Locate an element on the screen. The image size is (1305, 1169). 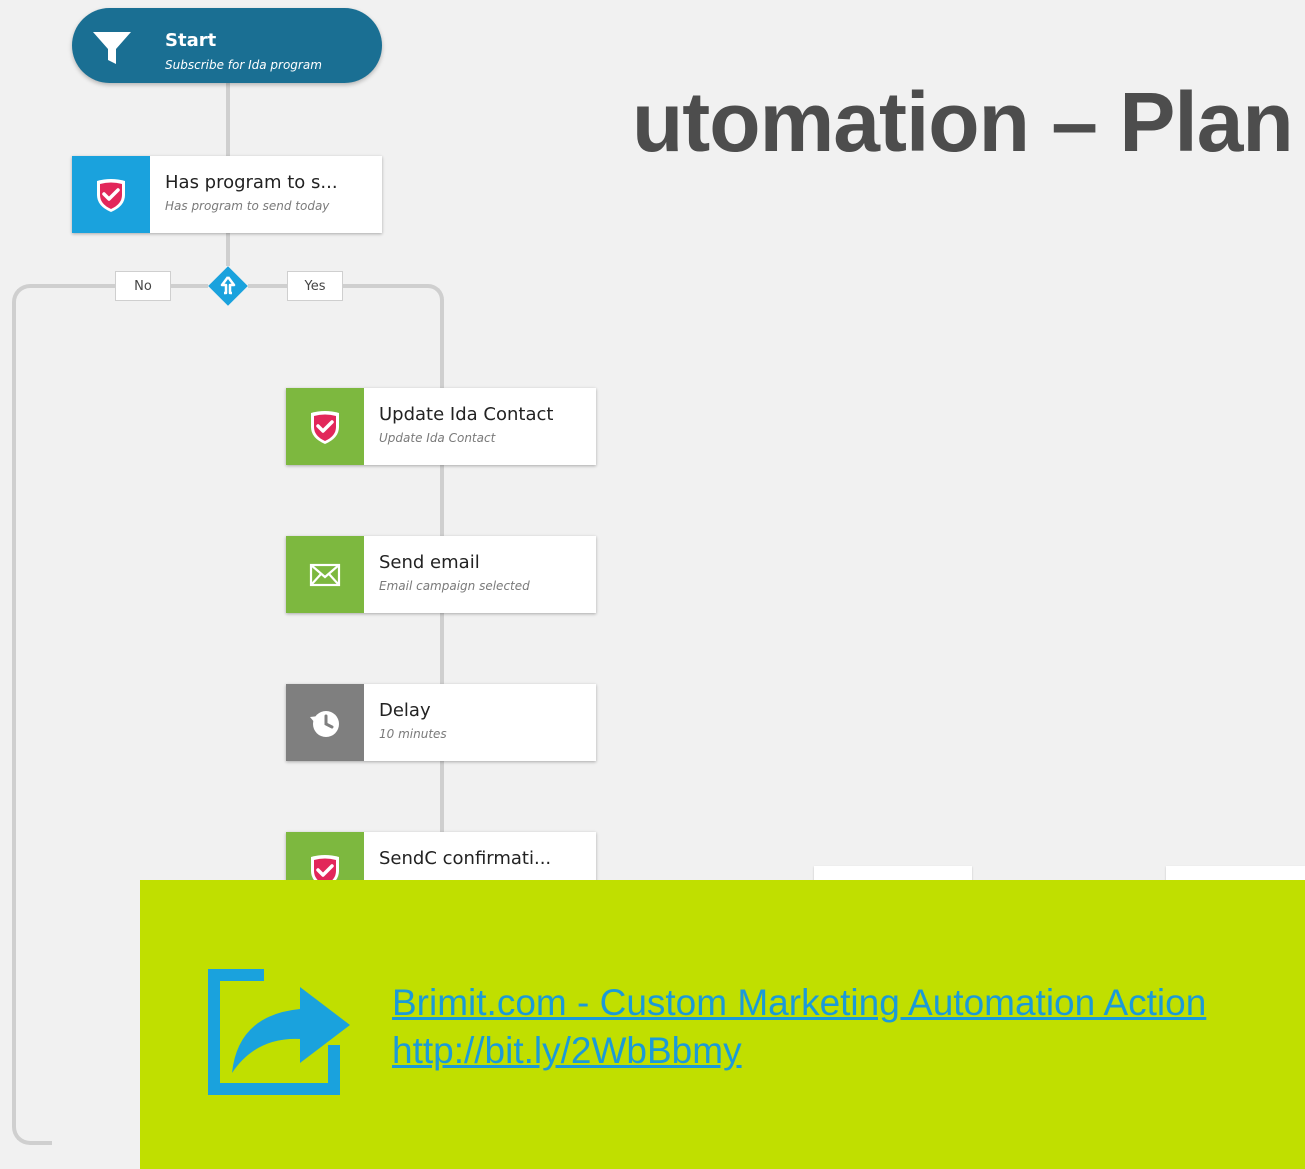
funnel-icon is located at coordinates (112, 48).